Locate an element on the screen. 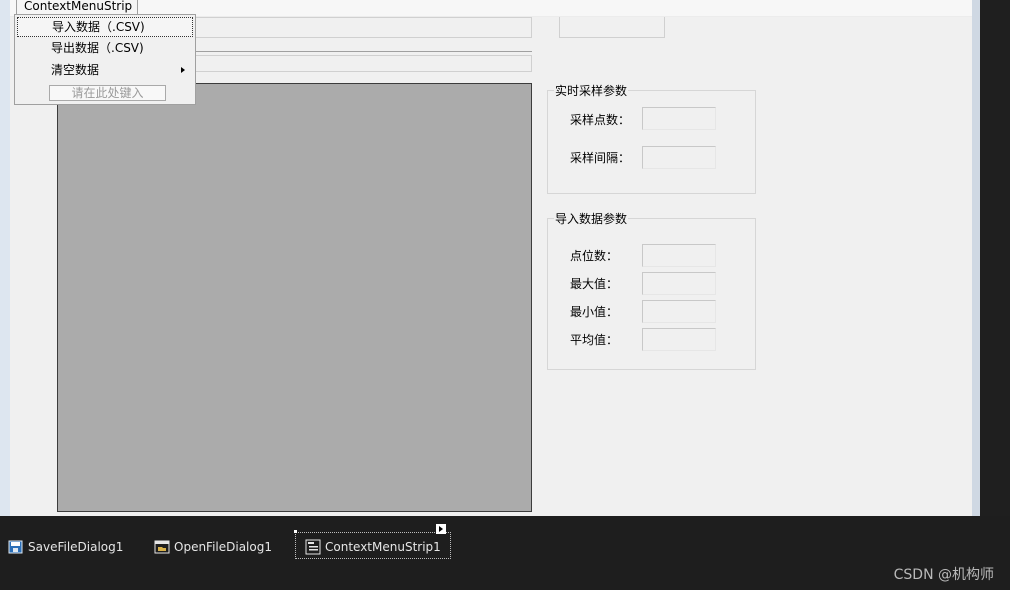  menu-item-export-label: 导出数据（.CSV) is located at coordinates (97, 48).